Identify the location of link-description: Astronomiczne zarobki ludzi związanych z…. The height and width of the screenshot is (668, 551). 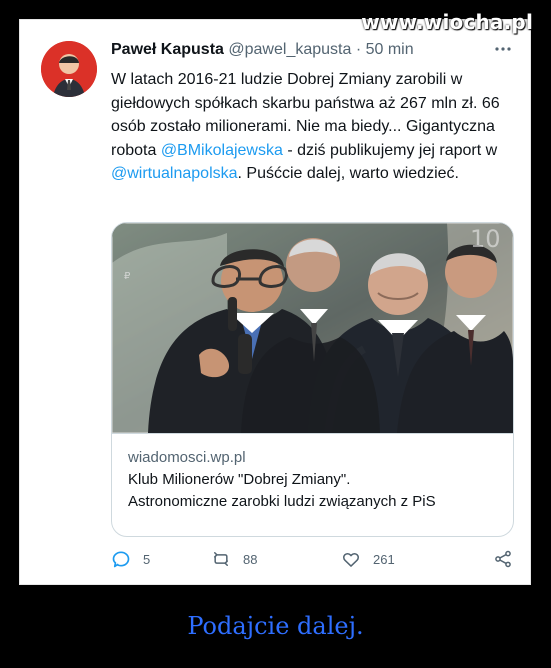
(312, 502).